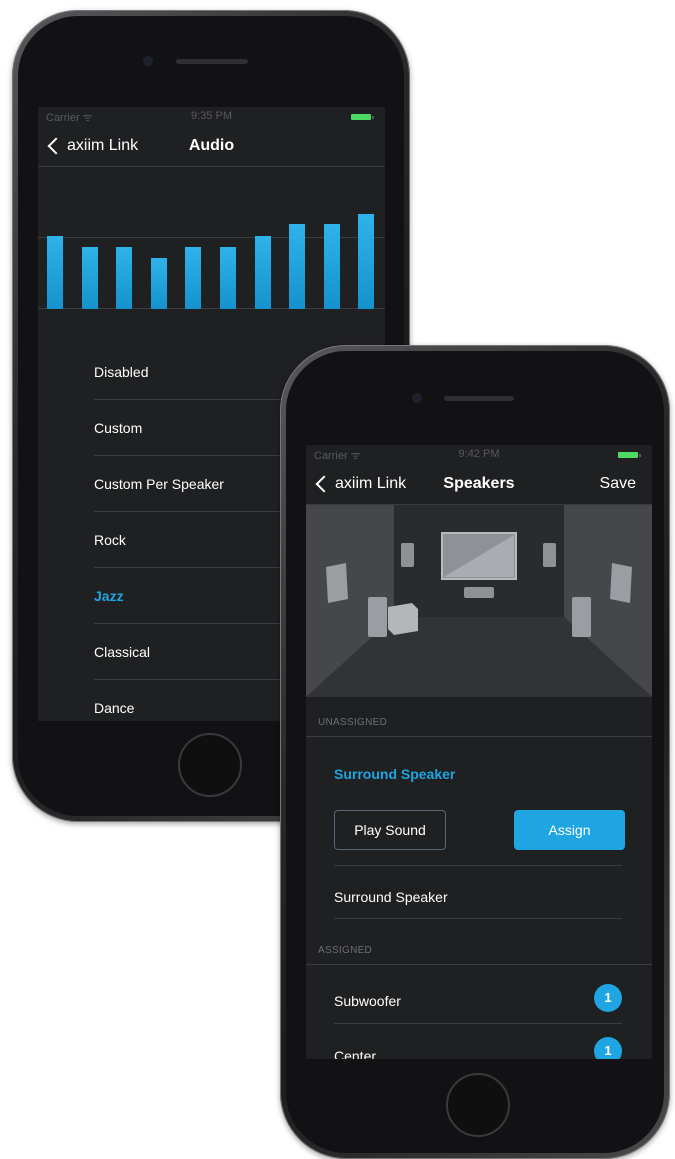 The width and height of the screenshot is (675, 1159). I want to click on clock-label: 9:42 PM, so click(479, 454).